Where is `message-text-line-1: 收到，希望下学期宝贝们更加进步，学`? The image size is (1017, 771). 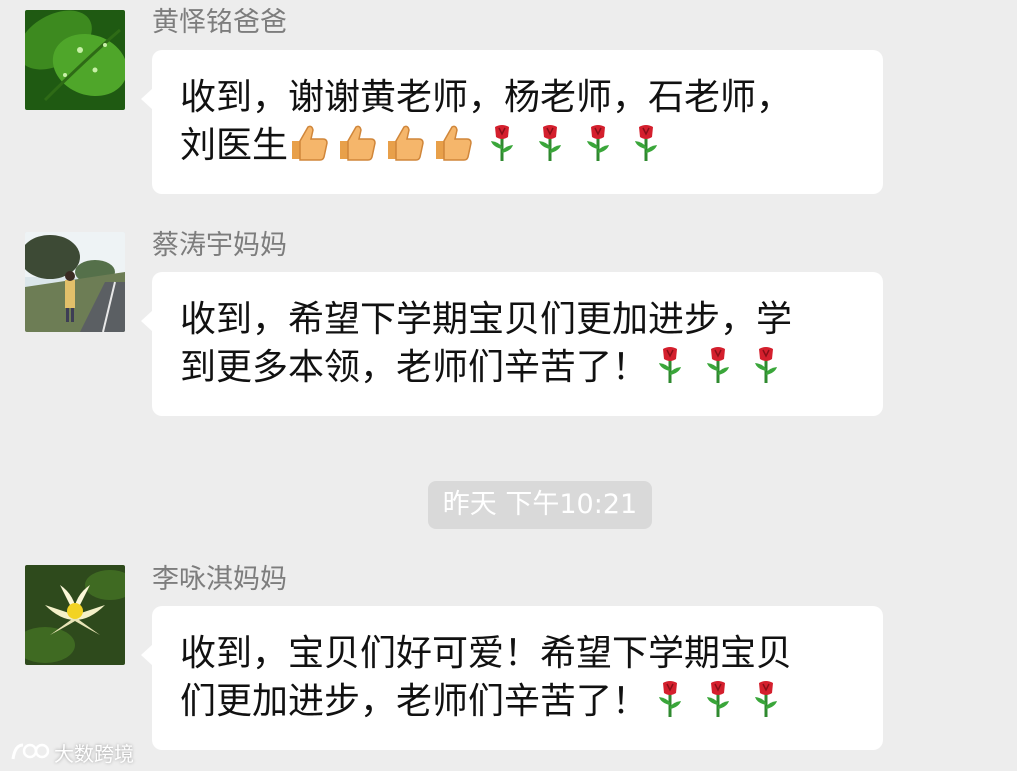
message-text-line-1: 收到，希望下学期宝贝们更加进步，学 is located at coordinates (486, 319).